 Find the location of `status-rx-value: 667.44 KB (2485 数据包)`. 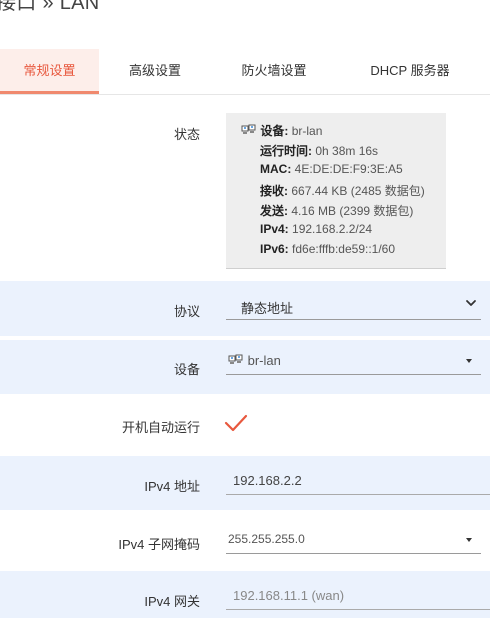

status-rx-value: 667.44 KB (2485 数据包) is located at coordinates (358, 191).